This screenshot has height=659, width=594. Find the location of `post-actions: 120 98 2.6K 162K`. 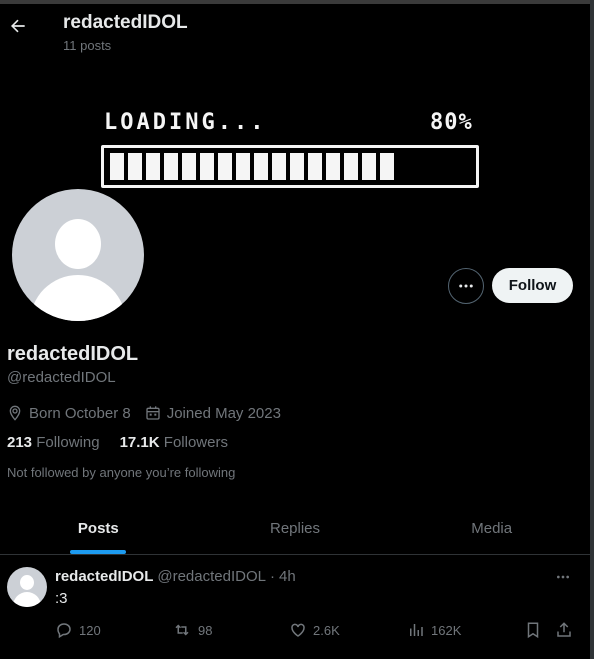

post-actions: 120 98 2.6K 162K is located at coordinates (315, 631).